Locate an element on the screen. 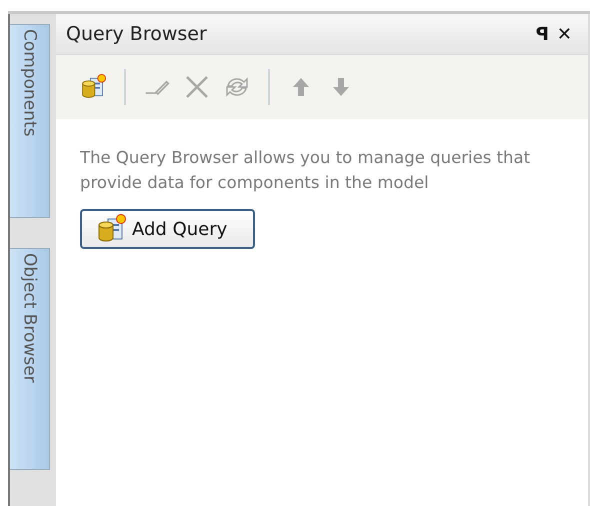 The height and width of the screenshot is (506, 590). close-button: ✕ is located at coordinates (564, 34).